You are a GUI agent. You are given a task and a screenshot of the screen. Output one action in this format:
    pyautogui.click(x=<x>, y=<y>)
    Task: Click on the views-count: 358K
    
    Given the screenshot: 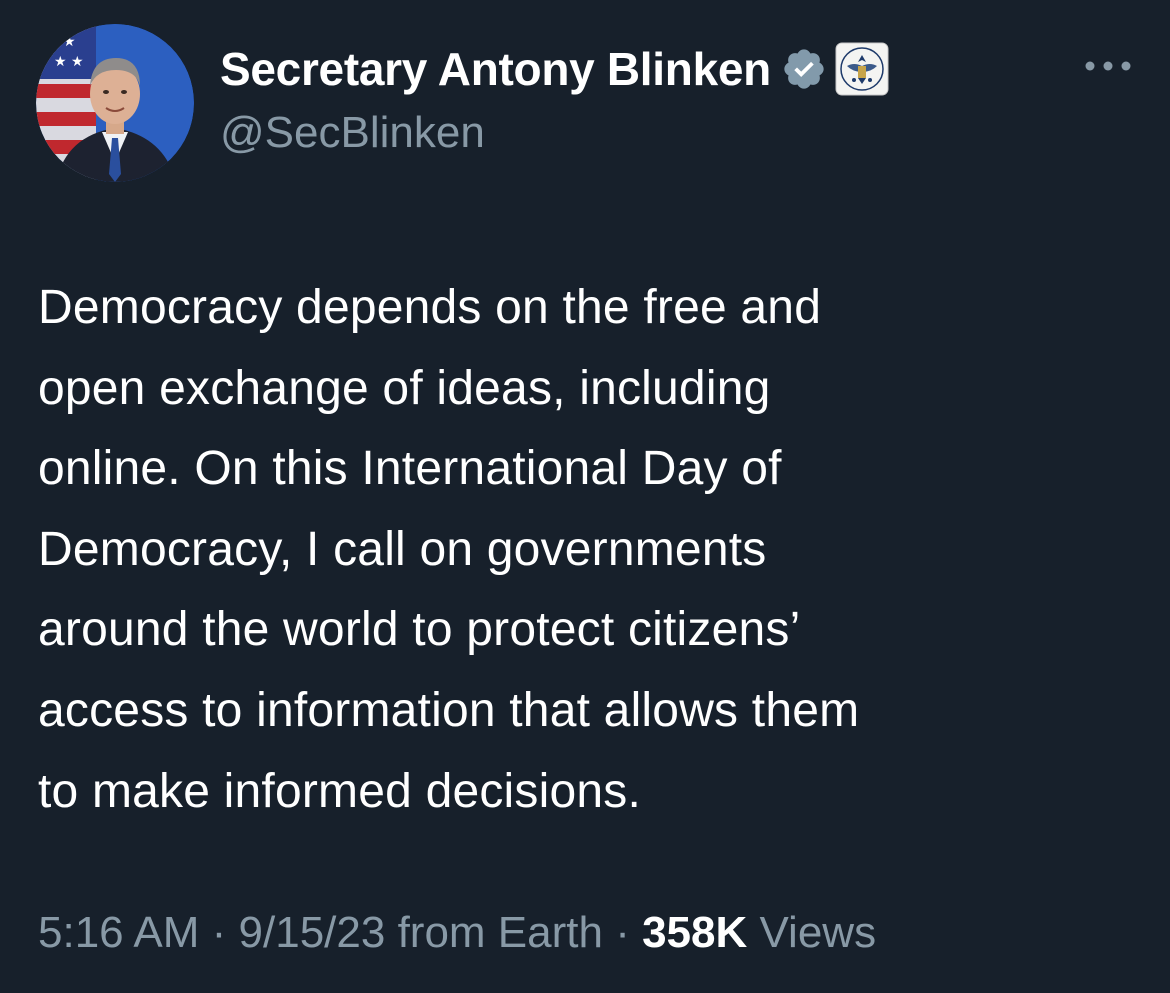 What is the action you would take?
    pyautogui.click(x=694, y=932)
    